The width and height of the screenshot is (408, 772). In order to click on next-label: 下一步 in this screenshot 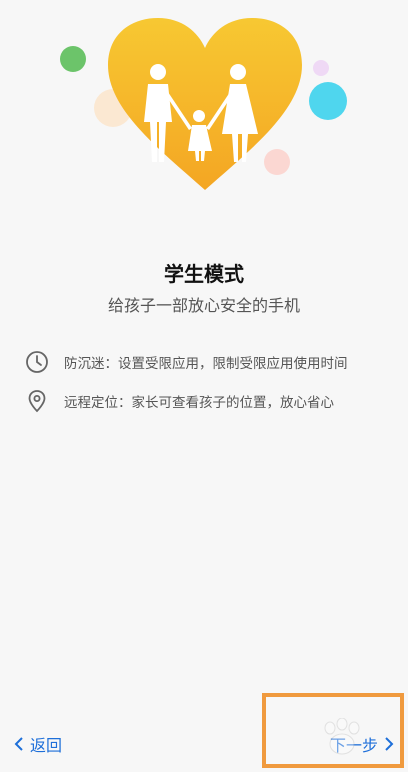, I will do `click(353, 745)`.